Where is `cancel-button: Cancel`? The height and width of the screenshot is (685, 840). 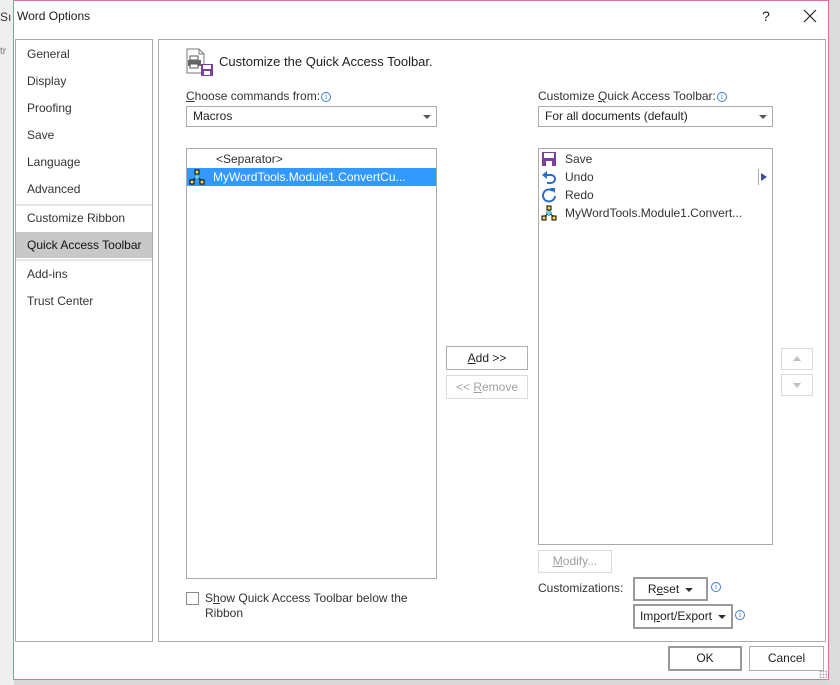 cancel-button: Cancel is located at coordinates (786, 658).